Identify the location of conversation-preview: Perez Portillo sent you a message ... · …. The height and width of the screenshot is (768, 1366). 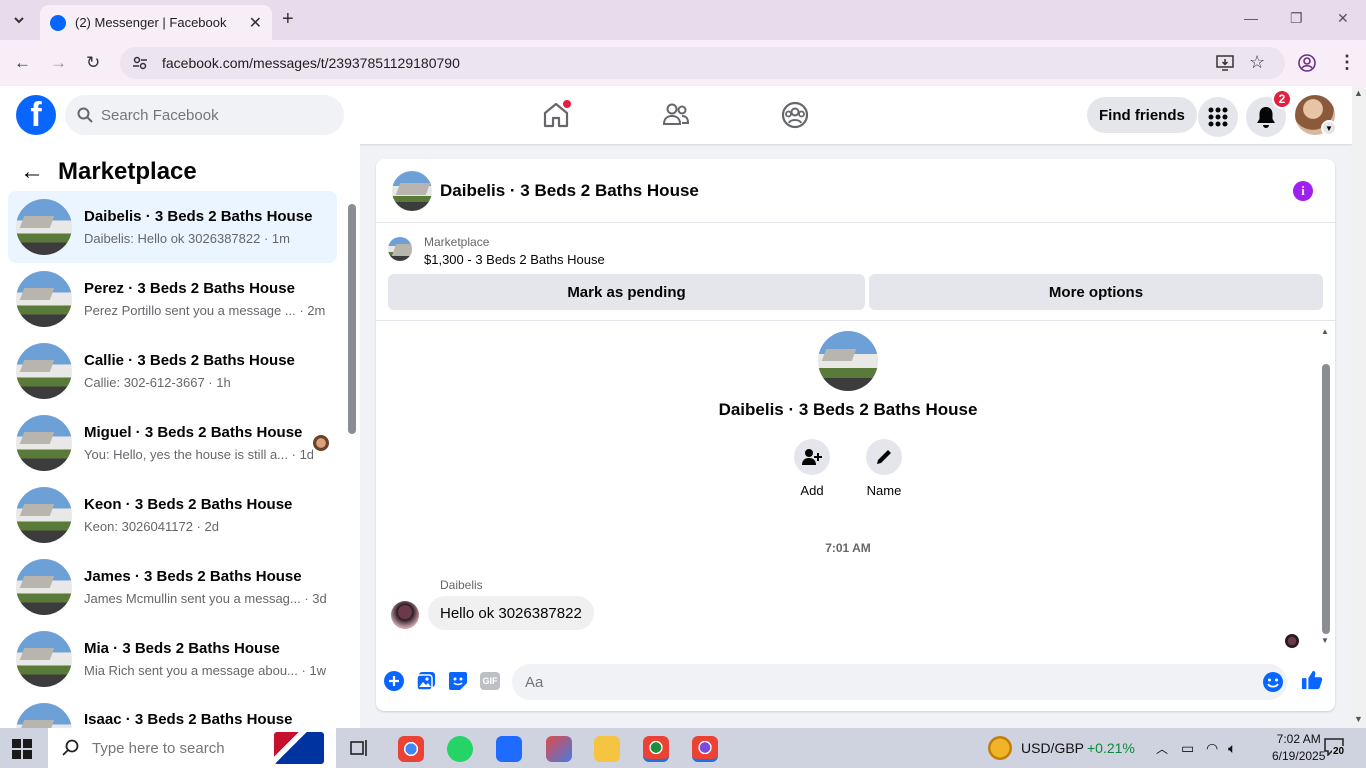
(205, 310).